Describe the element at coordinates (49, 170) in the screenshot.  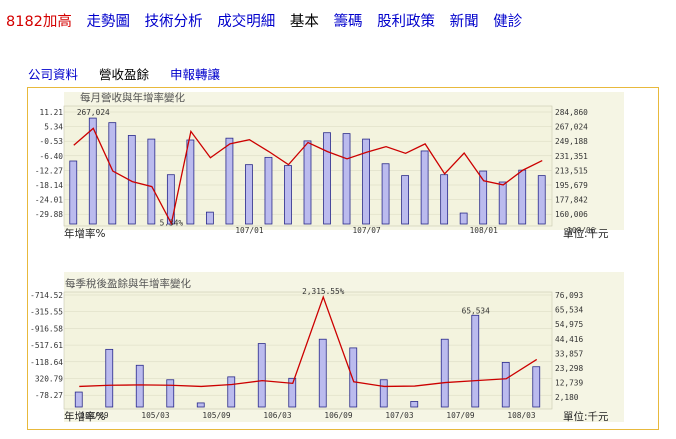
I see `chart1-left-tick: -12.27` at that location.